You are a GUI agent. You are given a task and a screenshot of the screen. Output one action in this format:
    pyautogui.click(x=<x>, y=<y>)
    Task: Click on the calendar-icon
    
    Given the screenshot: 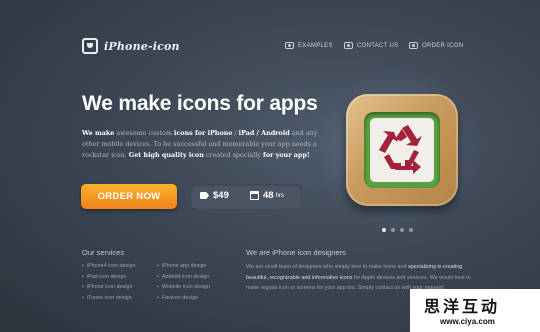 What is the action you would take?
    pyautogui.click(x=254, y=195)
    